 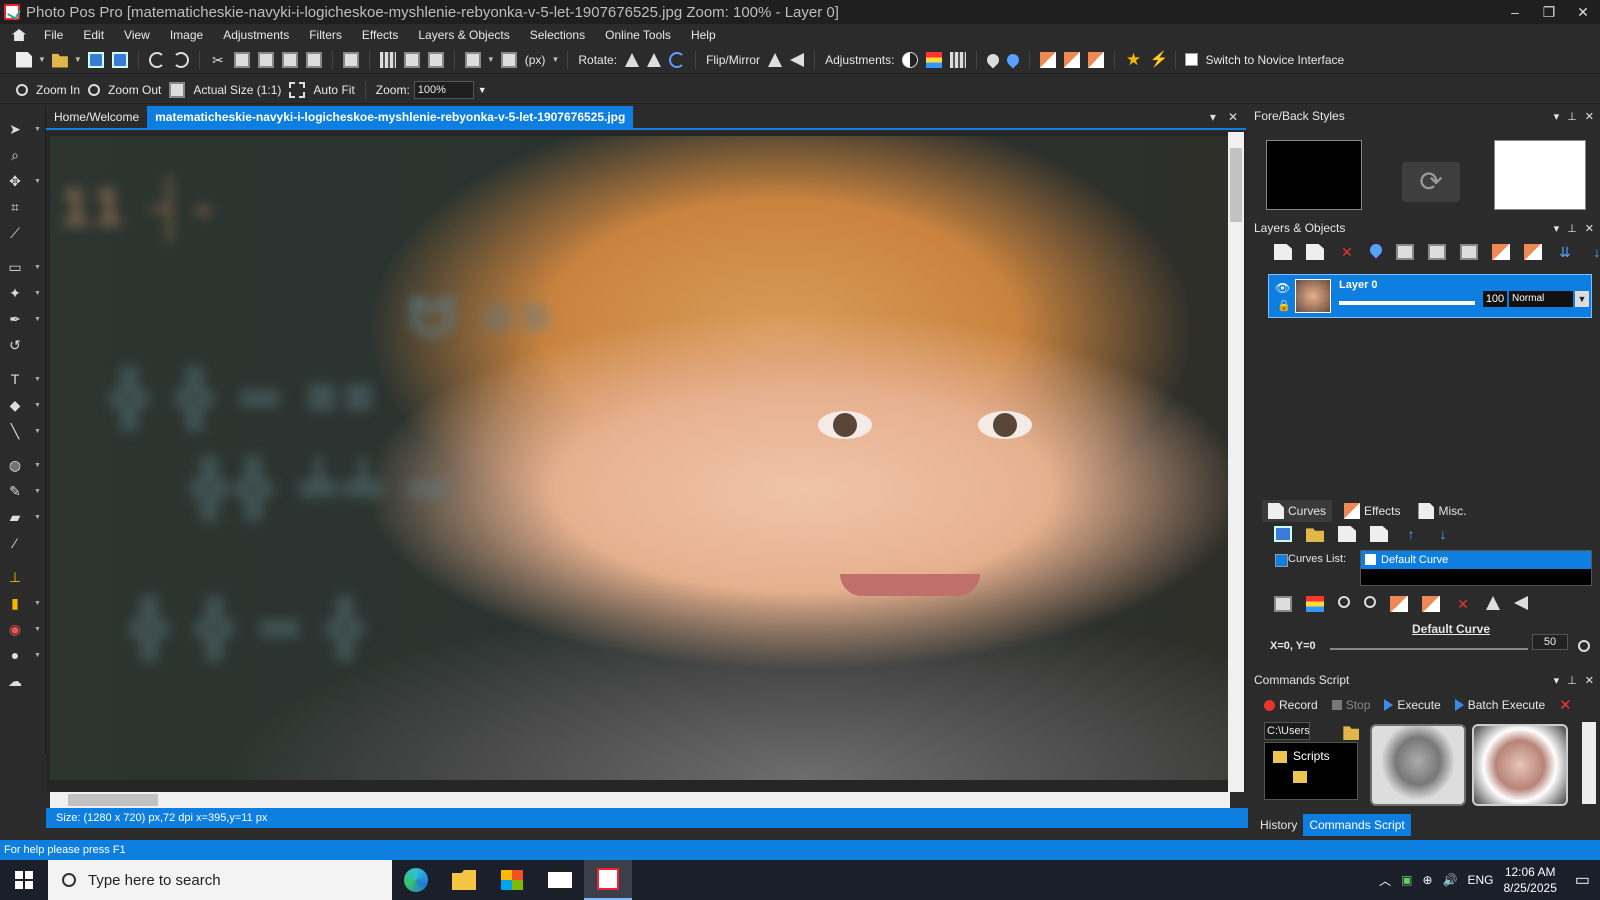 I want to click on menu-selections: Selections, so click(x=557, y=35).